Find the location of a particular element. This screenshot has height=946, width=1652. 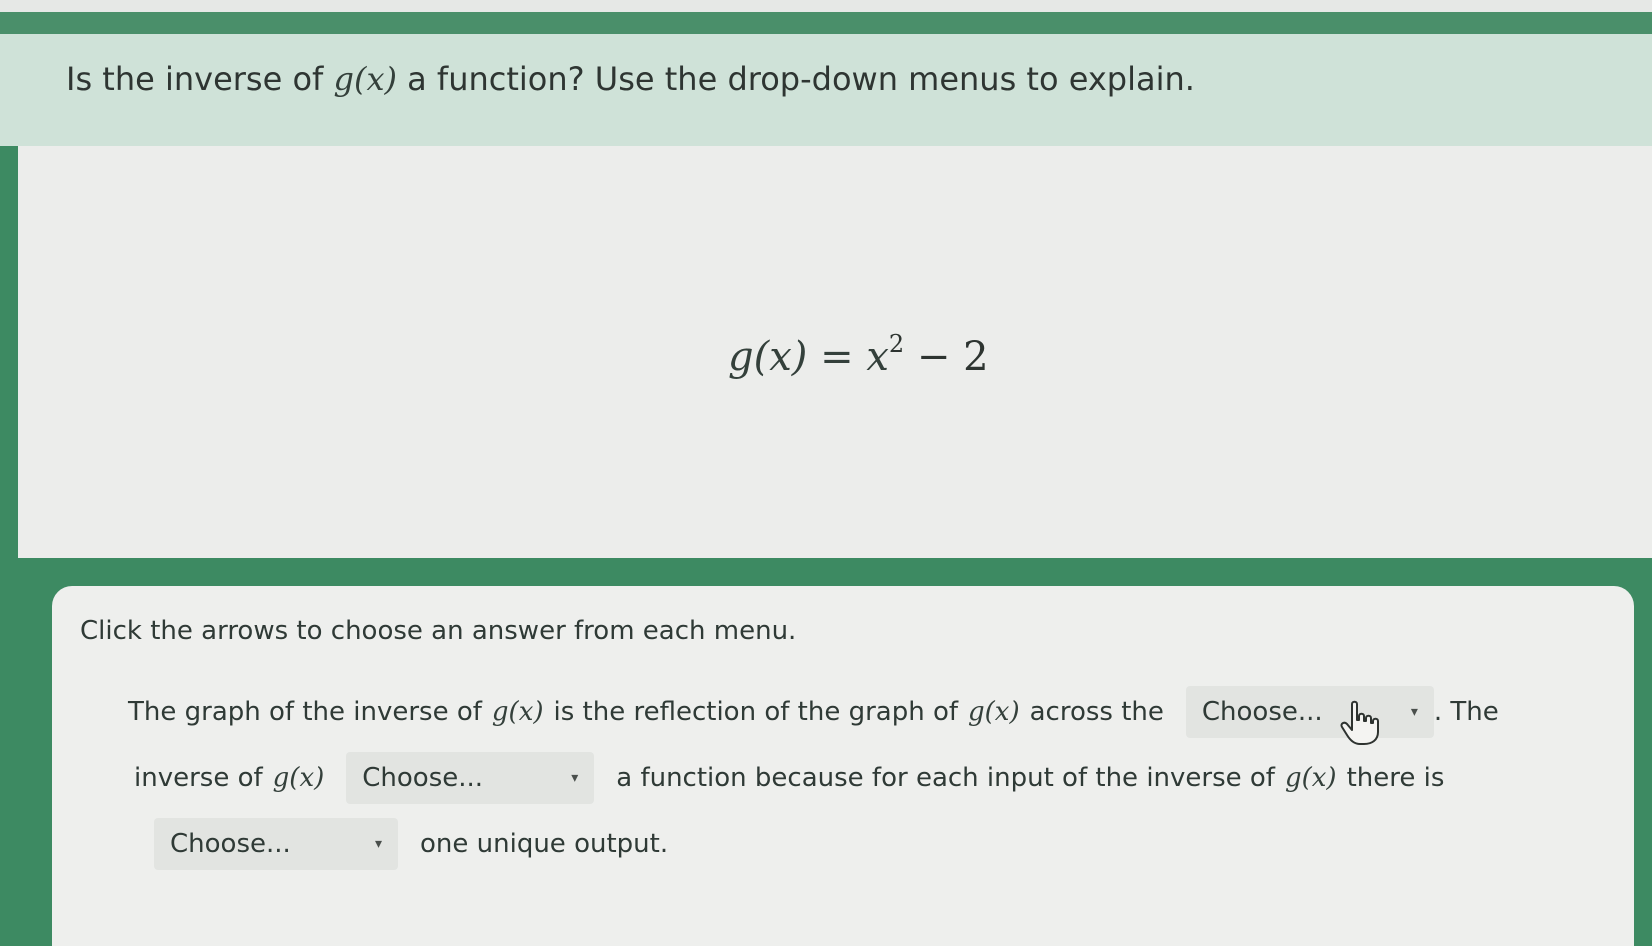

sentence-part5: inverse of is located at coordinates (198, 778).